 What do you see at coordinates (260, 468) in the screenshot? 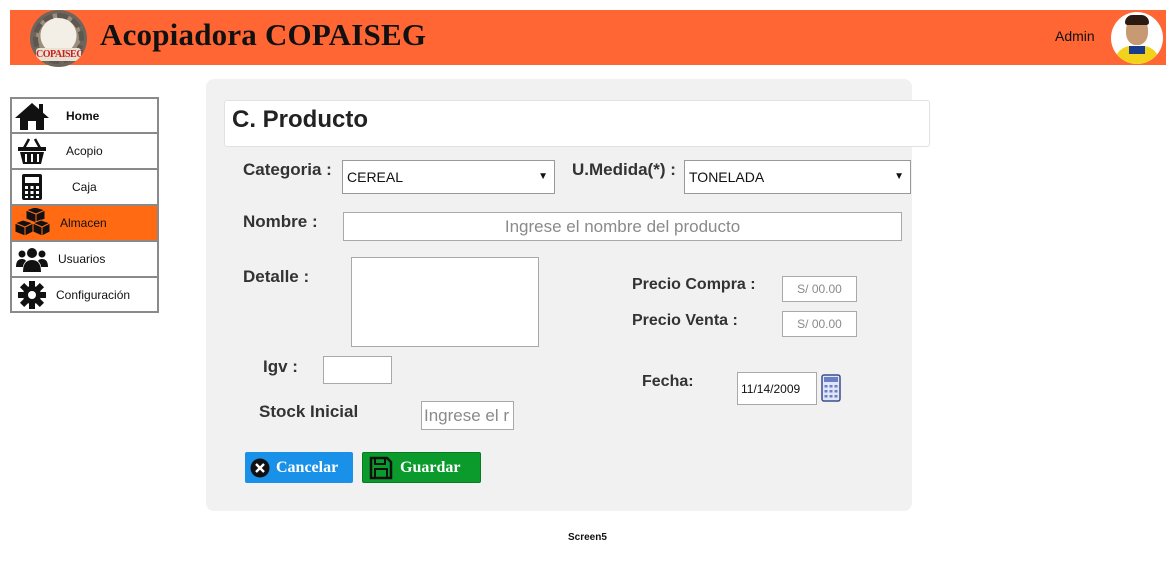
I see `close-icon` at bounding box center [260, 468].